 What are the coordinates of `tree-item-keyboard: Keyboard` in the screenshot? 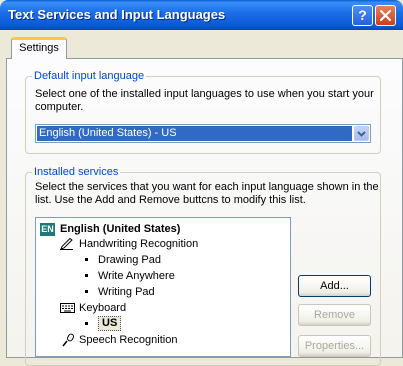 It's located at (102, 308).